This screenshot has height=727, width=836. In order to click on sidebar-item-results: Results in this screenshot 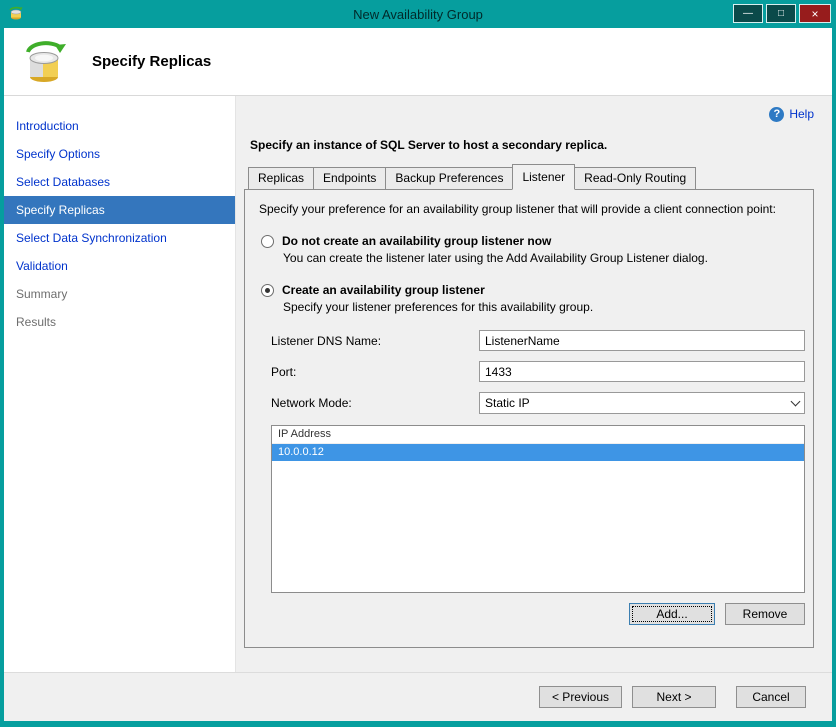, I will do `click(36, 322)`.